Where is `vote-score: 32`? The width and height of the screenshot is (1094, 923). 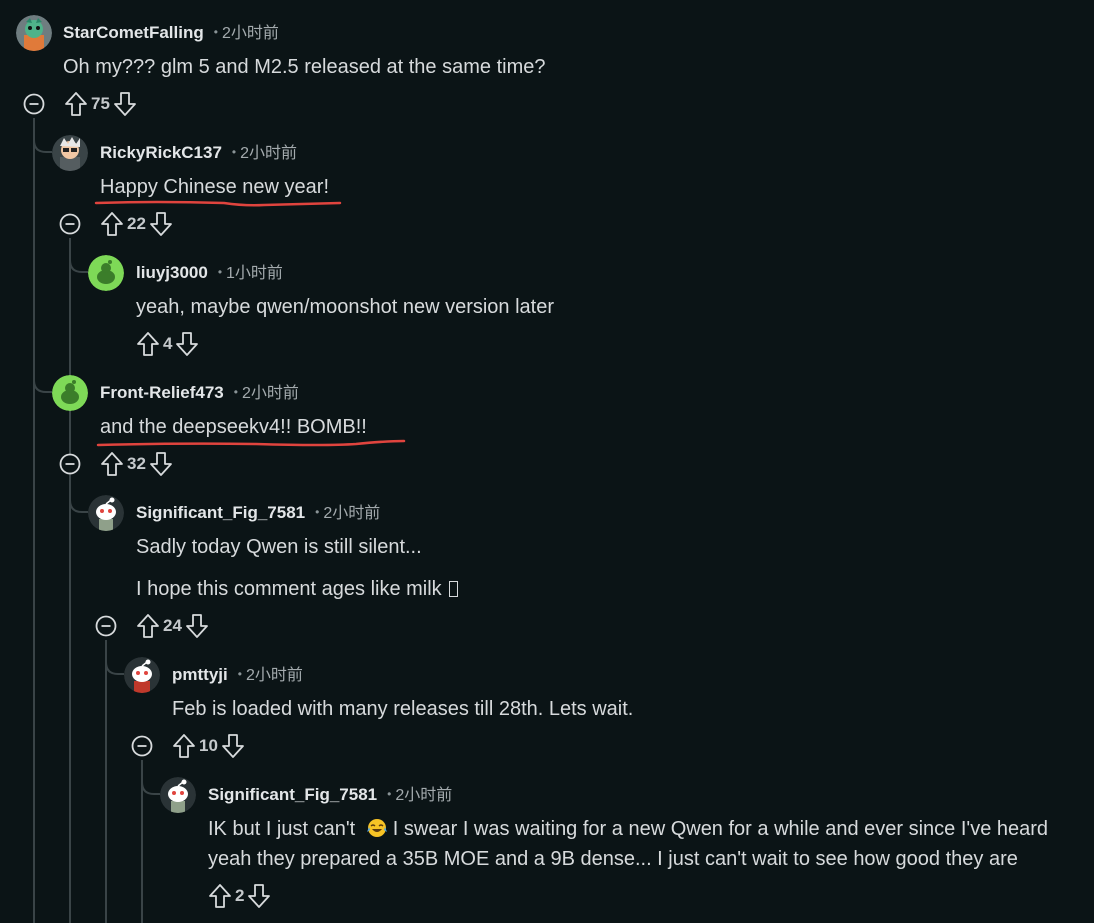 vote-score: 32 is located at coordinates (136, 463).